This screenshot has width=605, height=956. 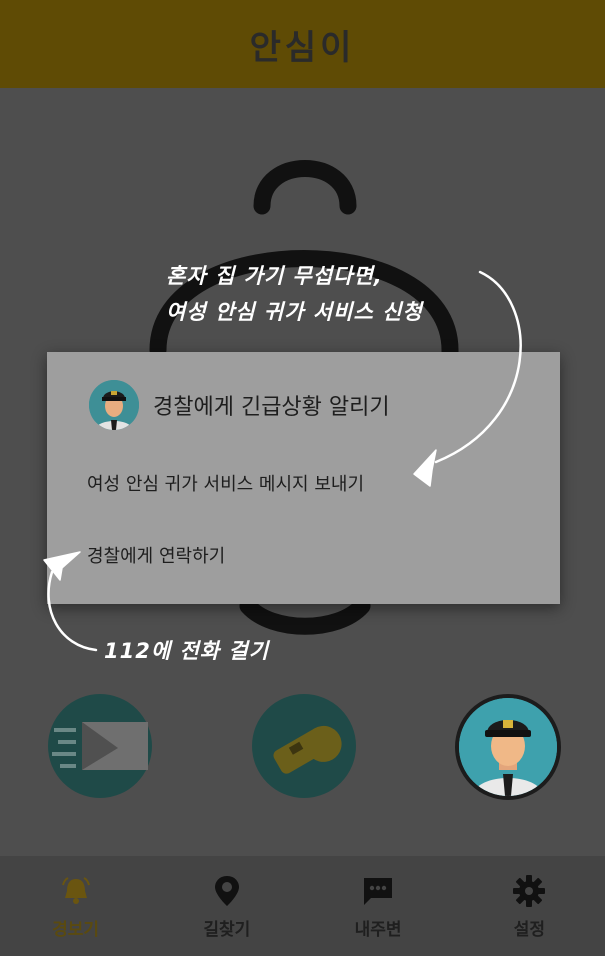 What do you see at coordinates (76, 891) in the screenshot?
I see `bell-icon` at bounding box center [76, 891].